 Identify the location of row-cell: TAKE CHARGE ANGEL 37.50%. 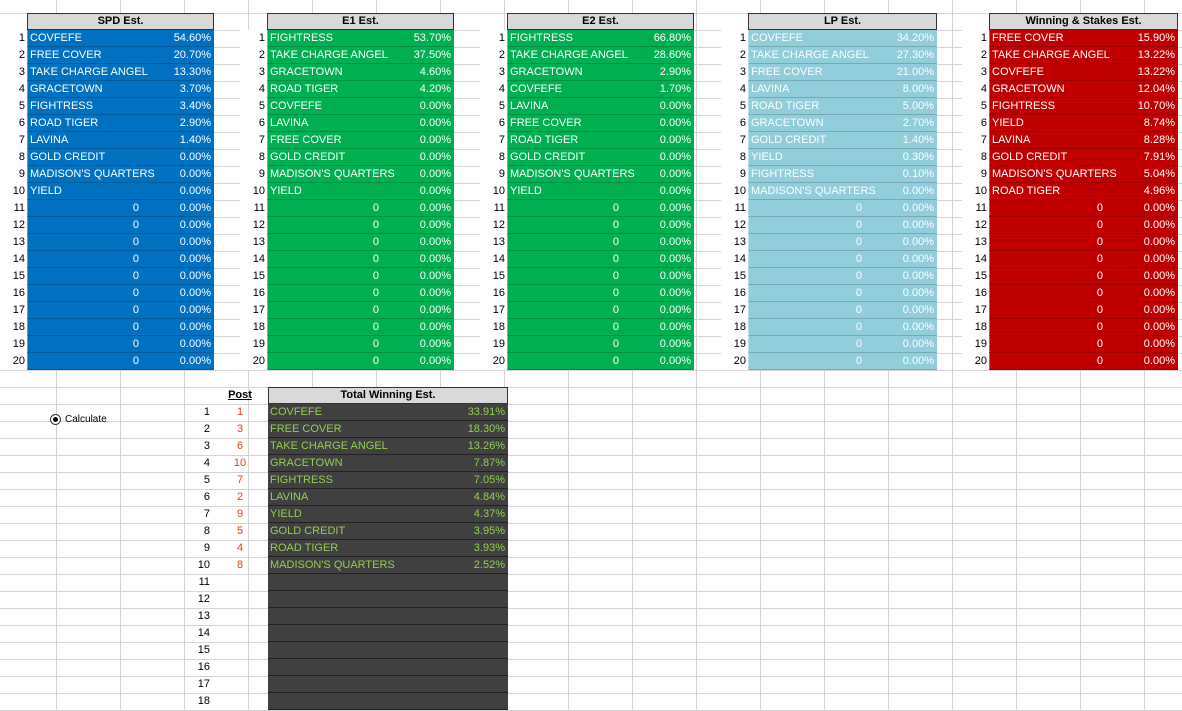
(360, 55).